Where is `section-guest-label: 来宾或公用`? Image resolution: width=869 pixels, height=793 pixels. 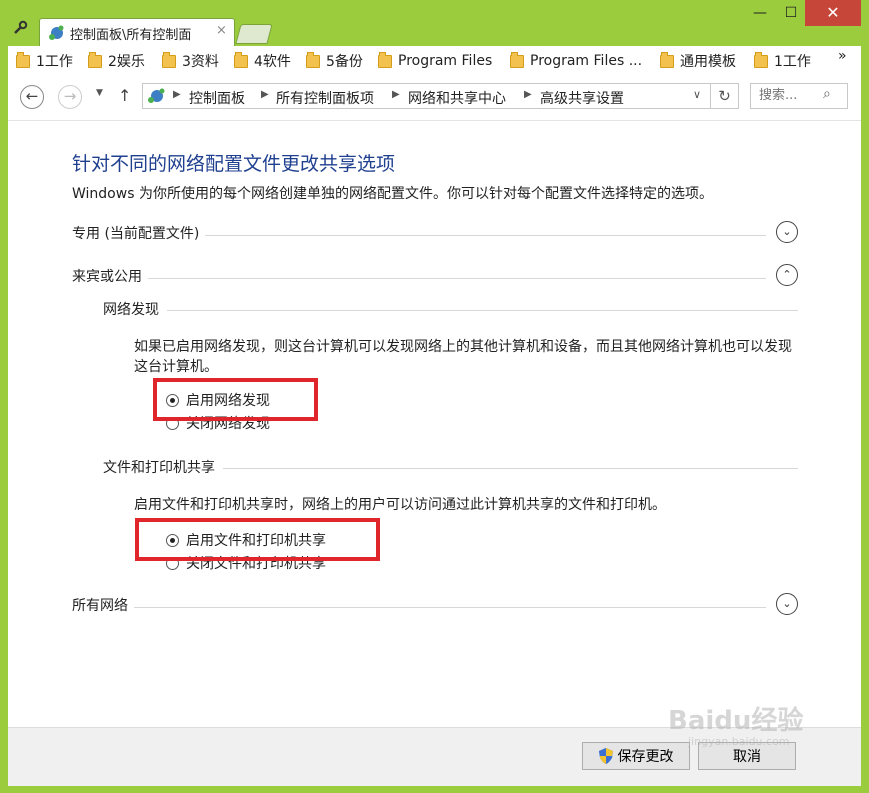
section-guest-label: 来宾或公用 is located at coordinates (110, 276).